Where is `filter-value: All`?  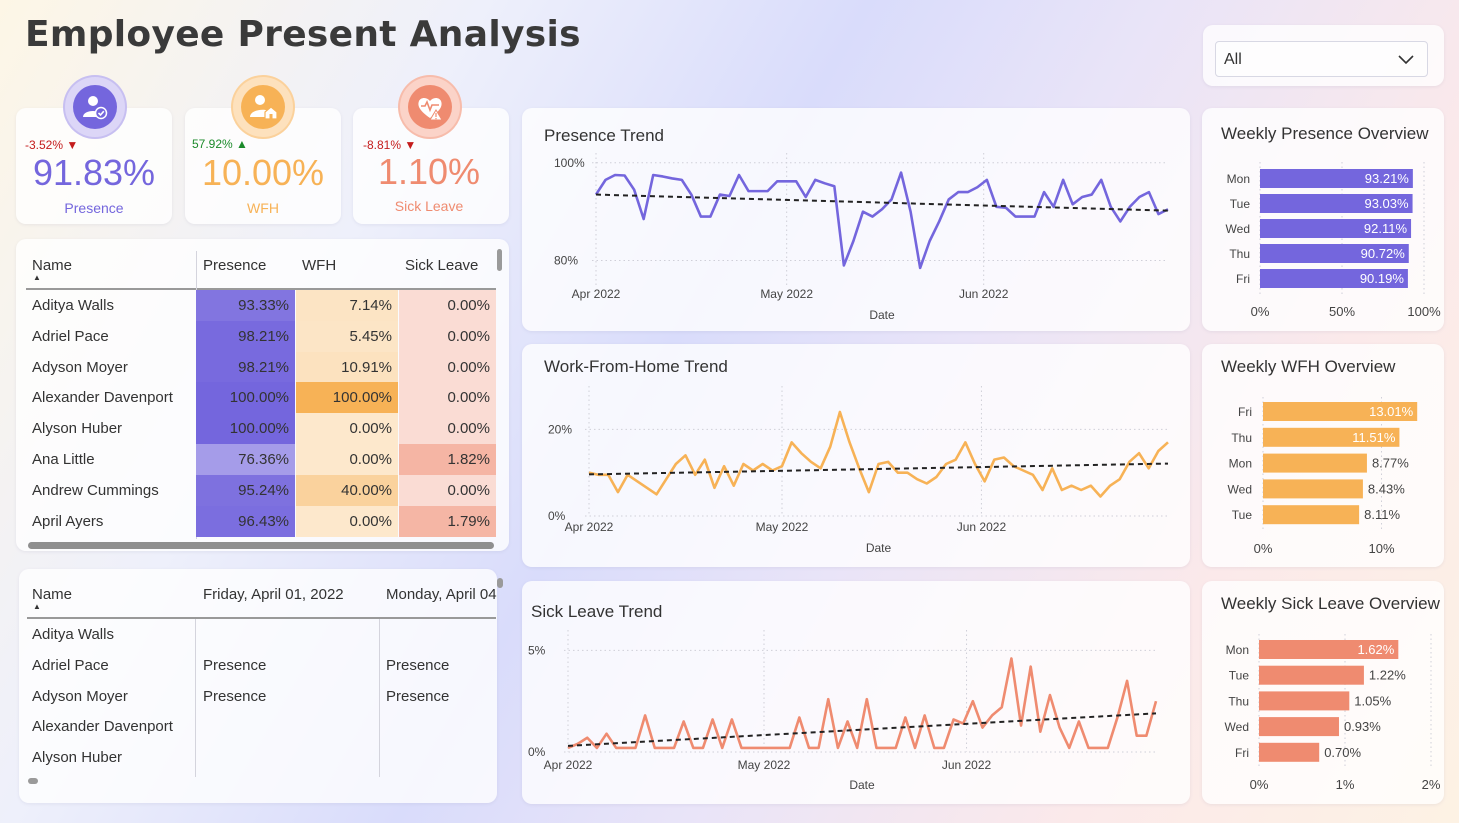 filter-value: All is located at coordinates (1233, 59).